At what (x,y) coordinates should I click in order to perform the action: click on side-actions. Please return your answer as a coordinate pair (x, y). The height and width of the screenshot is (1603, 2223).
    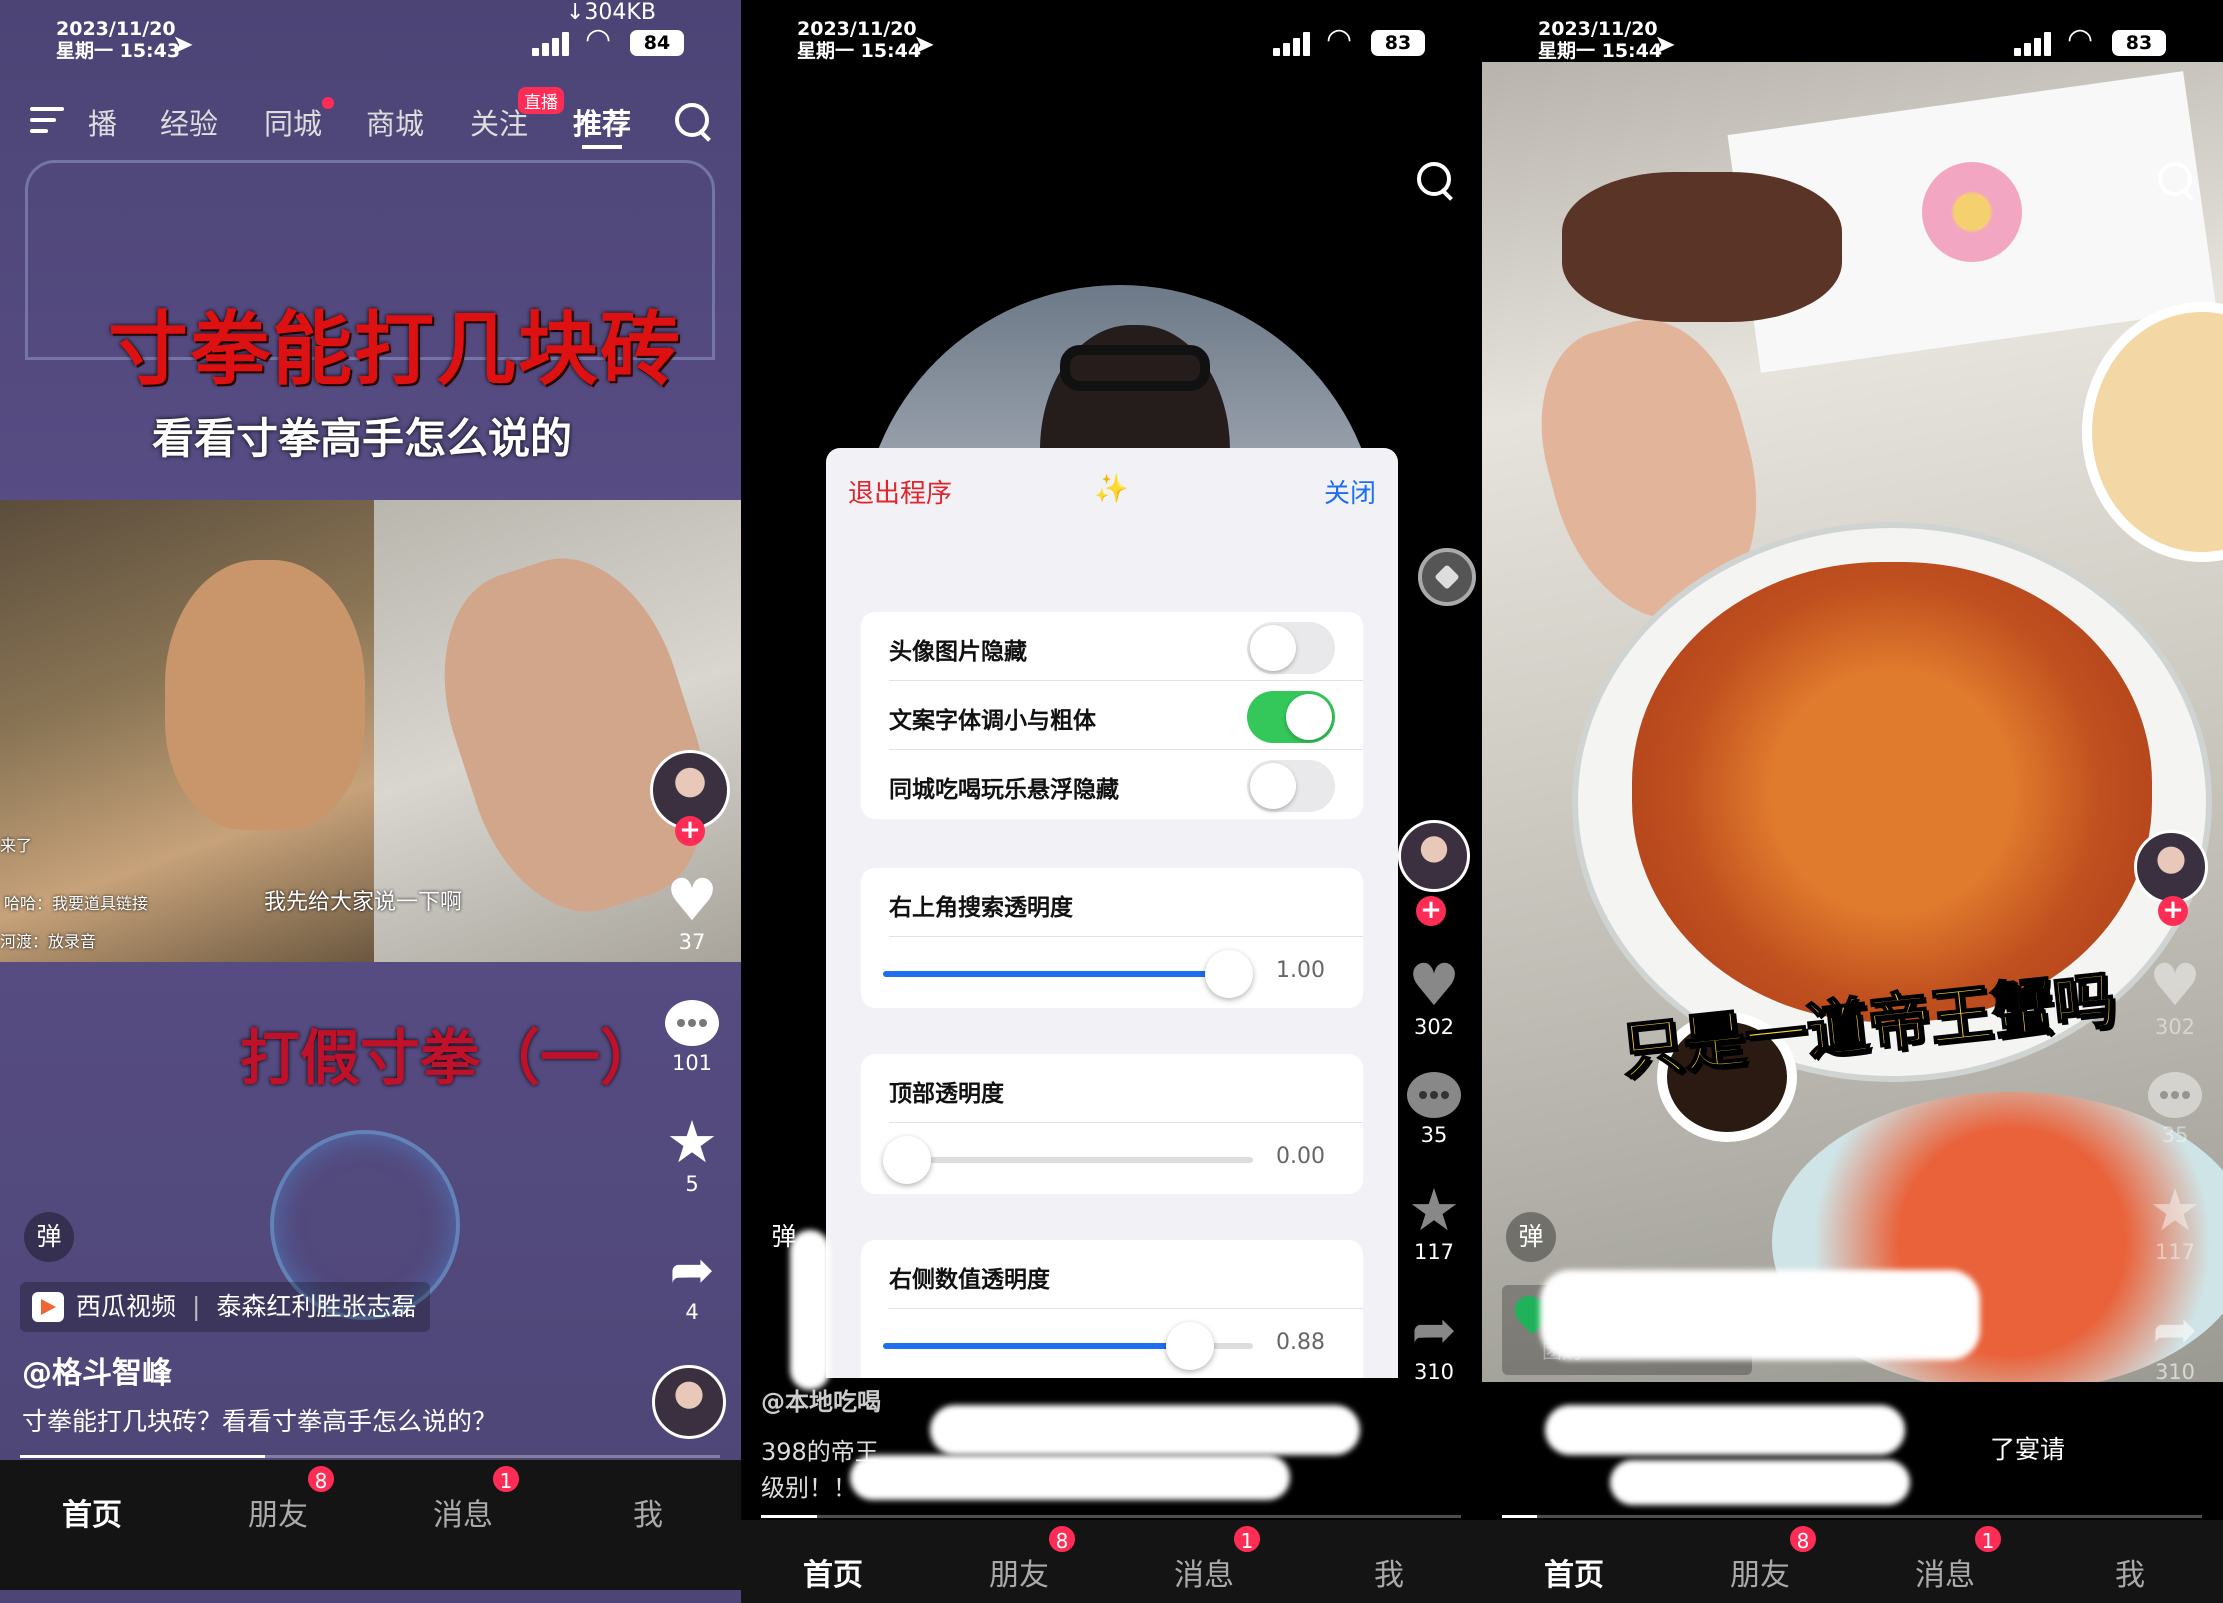
    Looking at the image, I should click on (1434, 856).